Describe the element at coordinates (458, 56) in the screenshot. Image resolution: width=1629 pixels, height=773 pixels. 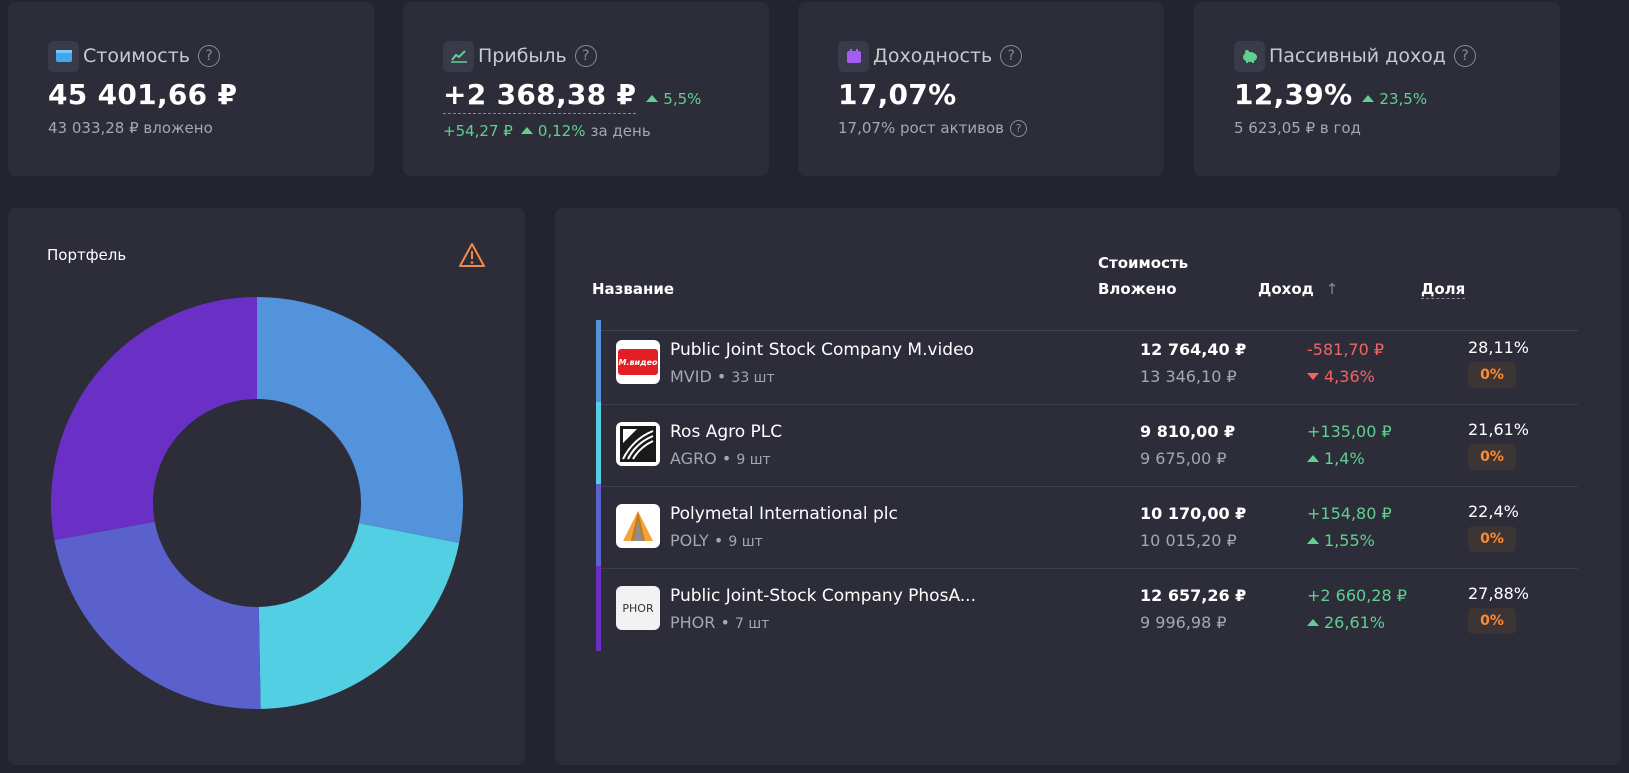
I see `chart-icon` at that location.